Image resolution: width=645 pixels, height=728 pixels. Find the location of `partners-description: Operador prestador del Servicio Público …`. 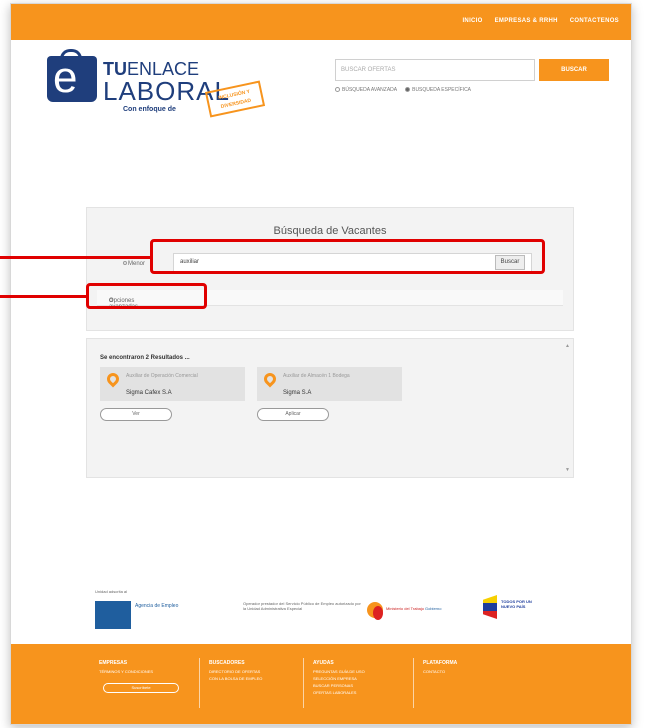

partners-description: Operador prestador del Servicio Público … is located at coordinates (302, 606).